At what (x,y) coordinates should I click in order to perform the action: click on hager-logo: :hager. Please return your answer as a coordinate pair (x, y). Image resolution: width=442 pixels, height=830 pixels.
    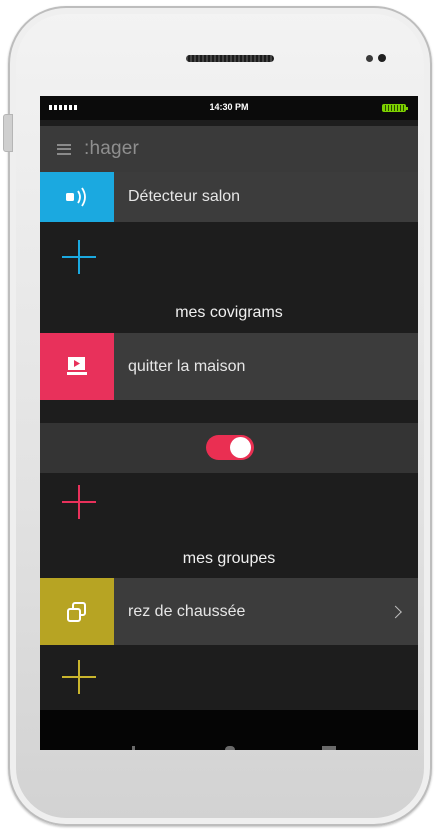
    Looking at the image, I should click on (112, 148).